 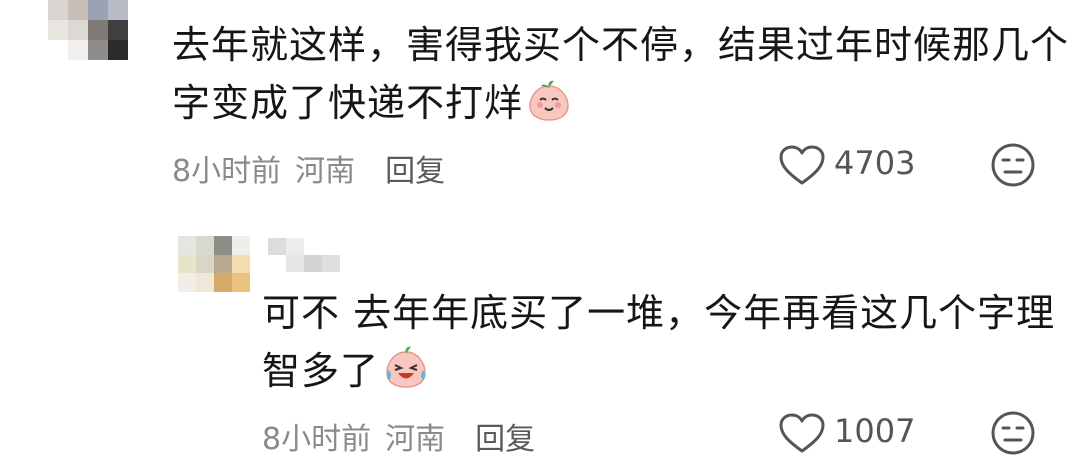 I want to click on laugh-cry-peach-emoji-icon, so click(x=406, y=376).